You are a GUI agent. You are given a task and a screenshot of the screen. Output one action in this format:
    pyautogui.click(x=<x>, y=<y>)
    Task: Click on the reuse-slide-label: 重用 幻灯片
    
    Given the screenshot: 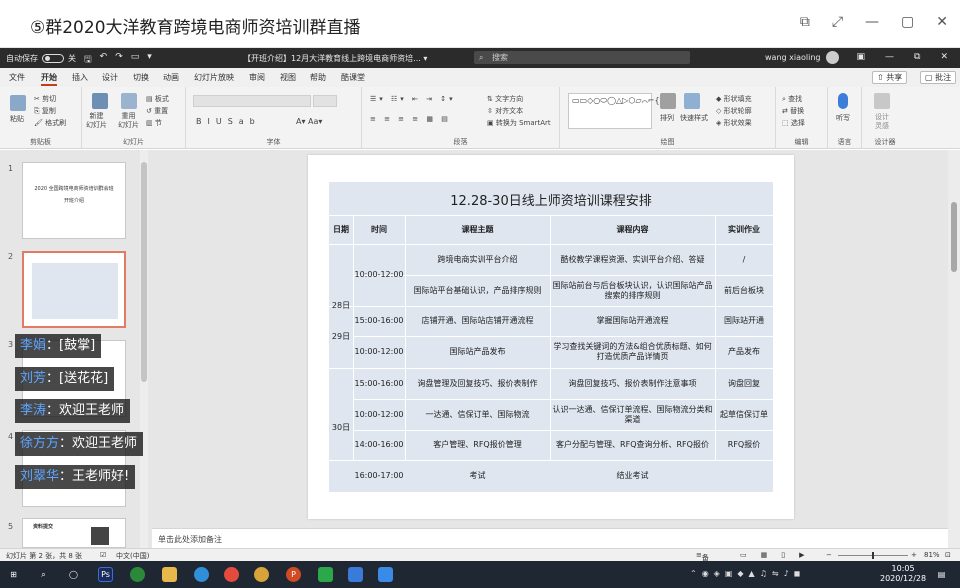 What is the action you would take?
    pyautogui.click(x=128, y=121)
    